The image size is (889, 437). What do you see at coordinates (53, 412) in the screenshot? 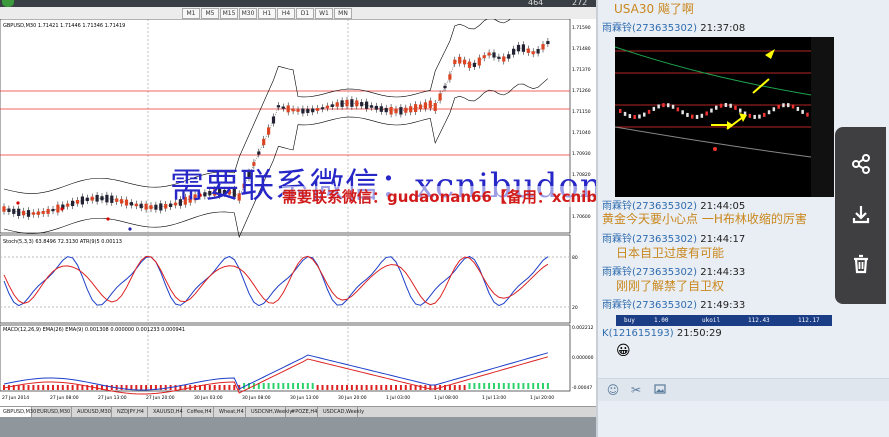
I see `chart-tab: EURUSD,M30` at bounding box center [53, 412].